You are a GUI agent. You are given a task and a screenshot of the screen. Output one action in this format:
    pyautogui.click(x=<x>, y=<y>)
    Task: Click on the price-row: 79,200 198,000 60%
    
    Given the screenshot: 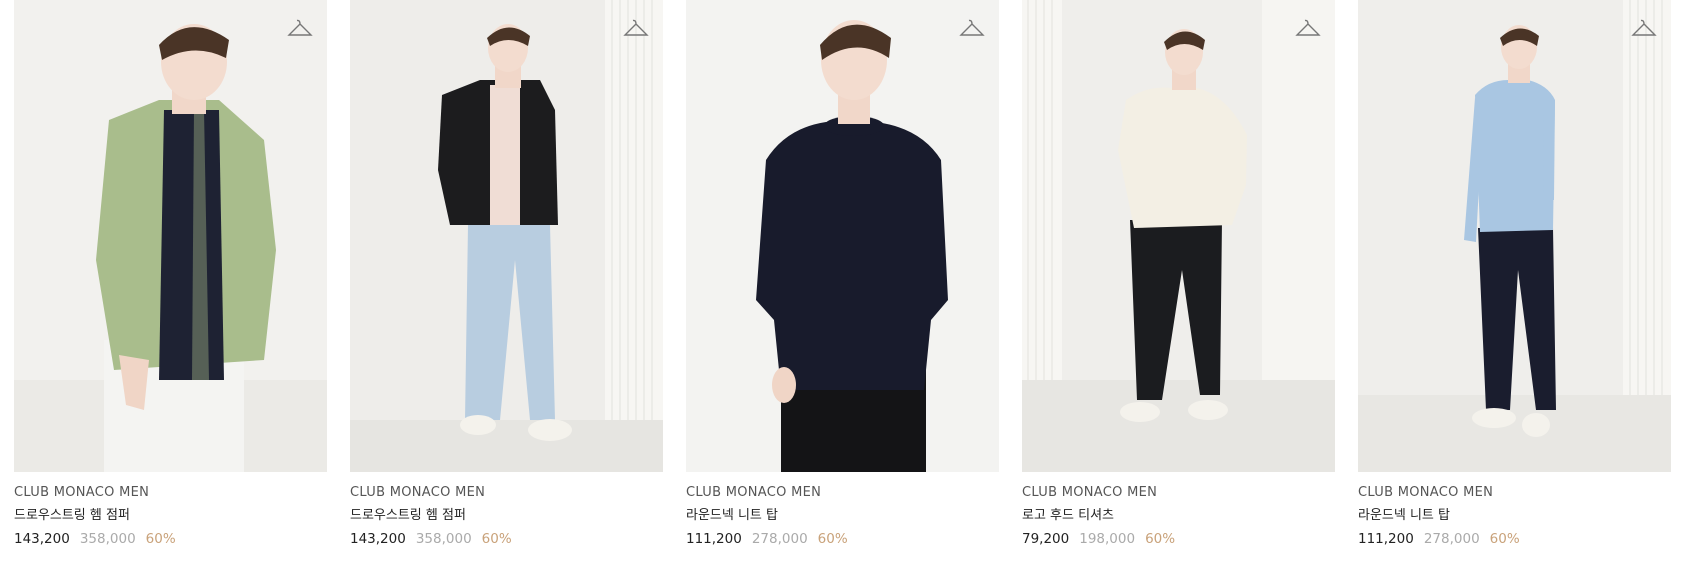 What is the action you would take?
    pyautogui.click(x=1178, y=539)
    